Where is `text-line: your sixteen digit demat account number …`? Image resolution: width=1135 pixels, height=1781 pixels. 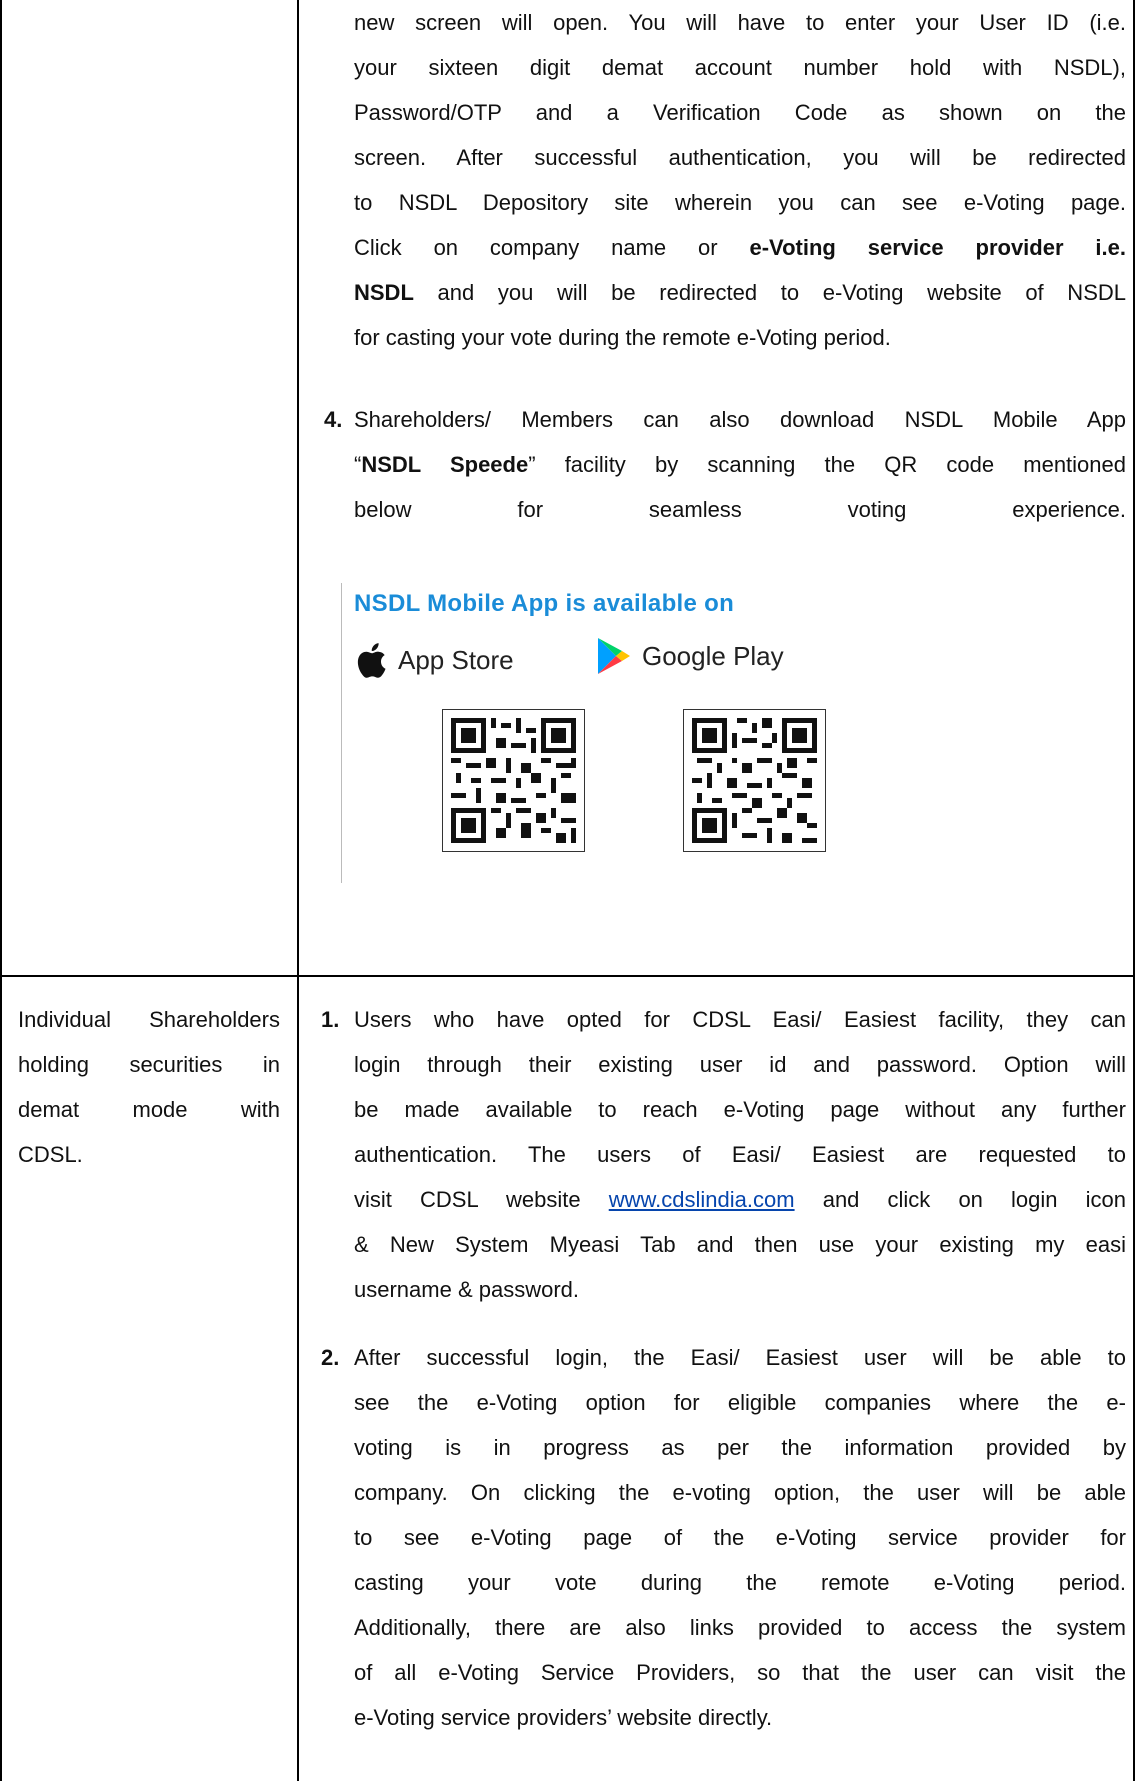
text-line: your sixteen digit demat account number … is located at coordinates (740, 67).